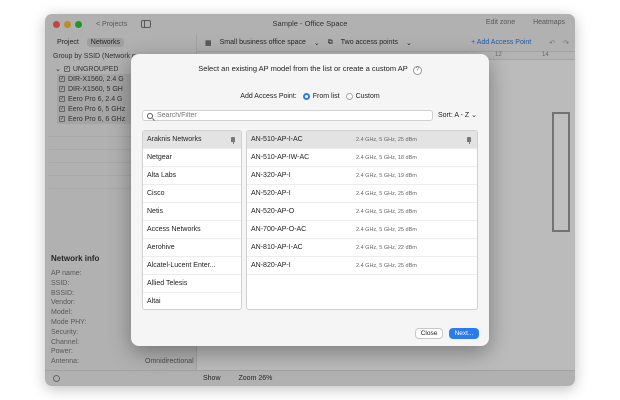 The height and width of the screenshot is (400, 620). Describe the element at coordinates (174, 139) in the screenshot. I see `vendor-label: Araknis Networks` at that location.